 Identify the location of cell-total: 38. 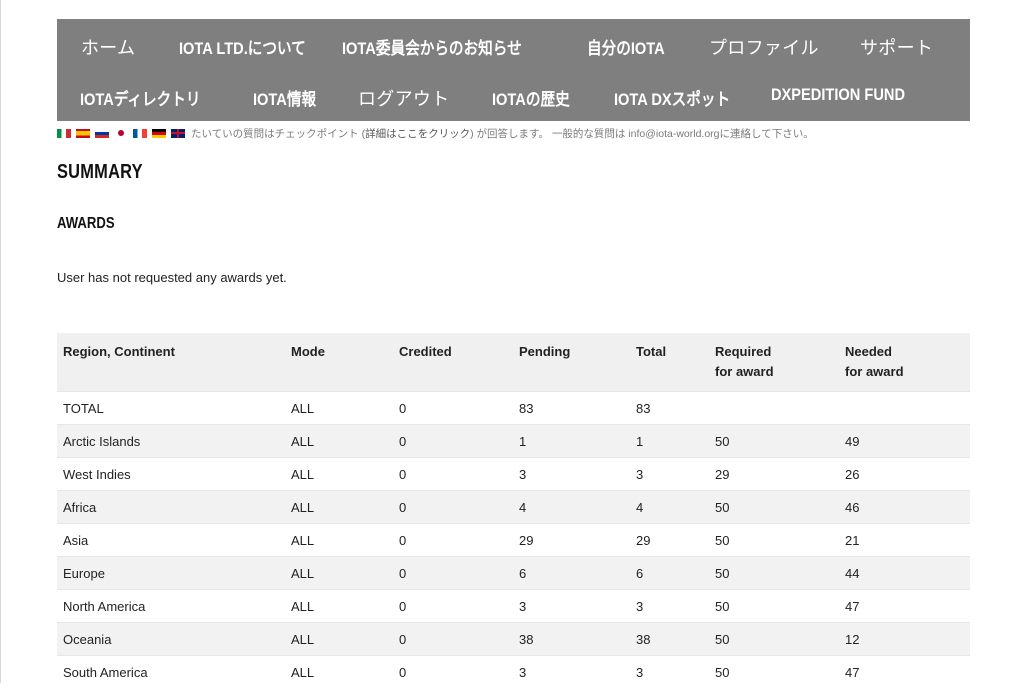
(669, 639).